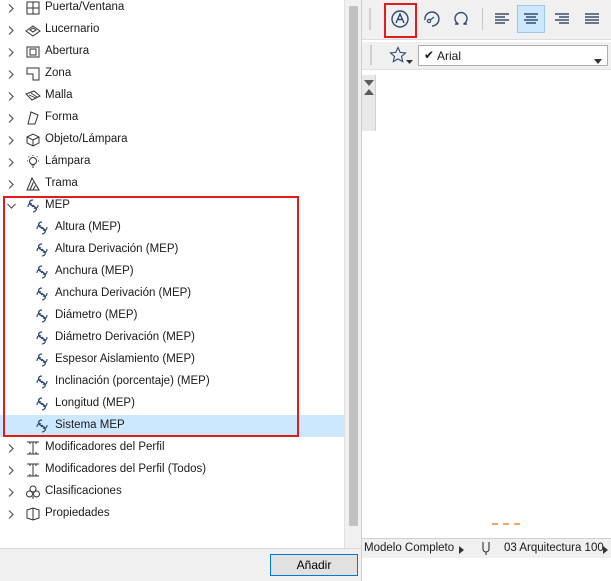 The width and height of the screenshot is (611, 581). I want to click on tree-item-label: Zona, so click(58, 73).